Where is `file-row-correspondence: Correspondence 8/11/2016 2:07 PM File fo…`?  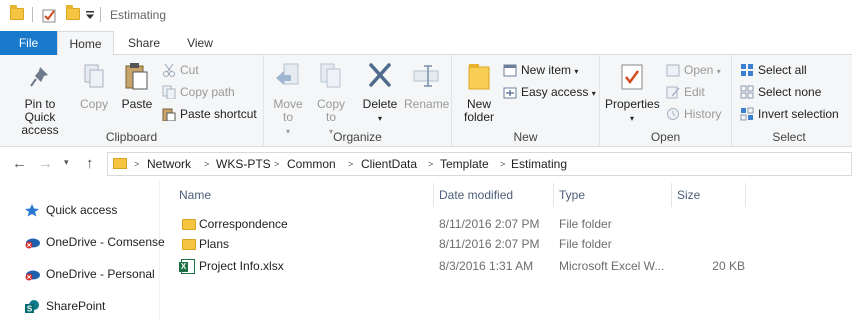 file-row-correspondence: Correspondence 8/11/2016 2:07 PM File fo… is located at coordinates (475, 224).